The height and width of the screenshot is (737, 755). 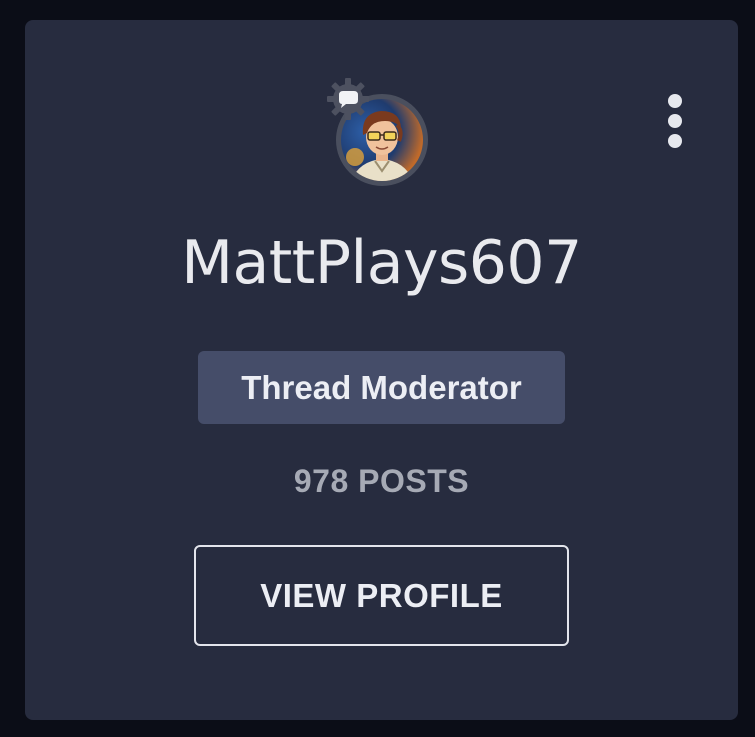 I want to click on chat-bubble-gear-badge-icon, so click(x=348, y=99).